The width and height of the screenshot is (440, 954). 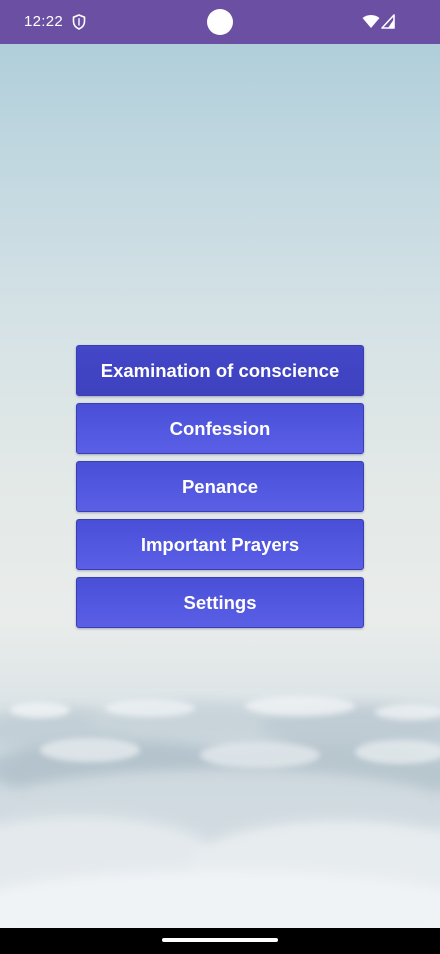 What do you see at coordinates (220, 602) in the screenshot?
I see `settings-button: Settings` at bounding box center [220, 602].